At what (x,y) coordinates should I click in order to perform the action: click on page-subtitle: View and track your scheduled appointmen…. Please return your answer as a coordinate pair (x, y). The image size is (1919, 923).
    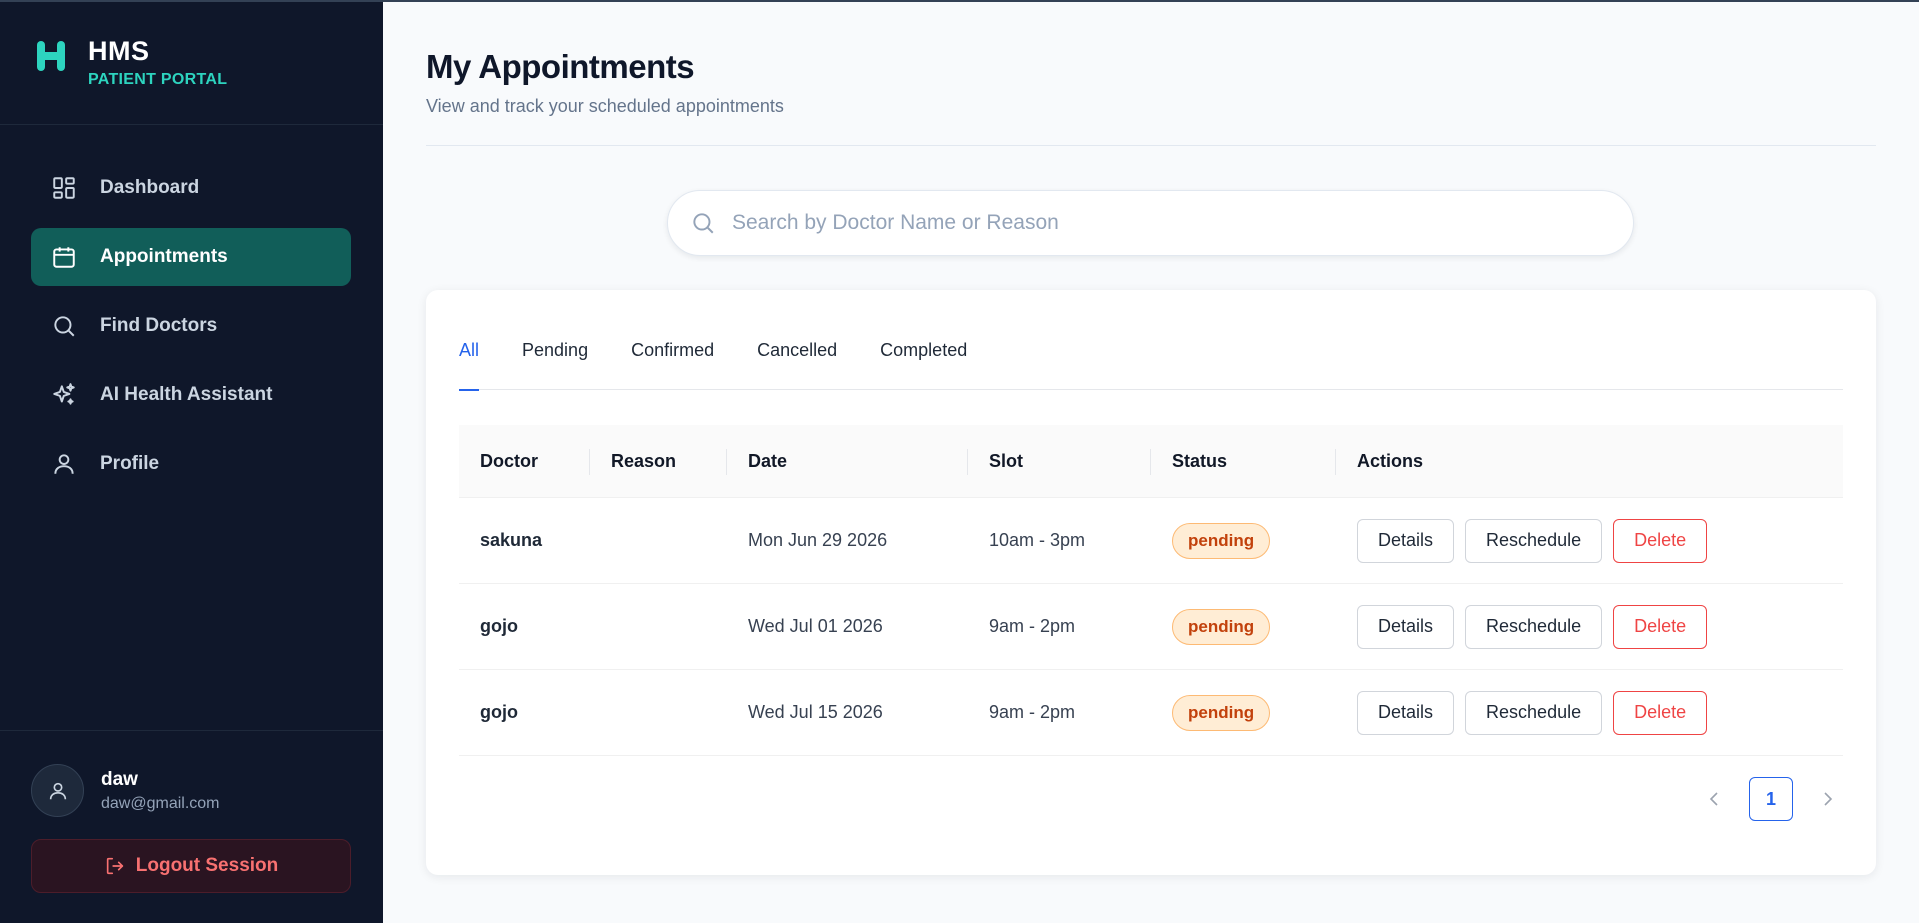
    Looking at the image, I should click on (605, 106).